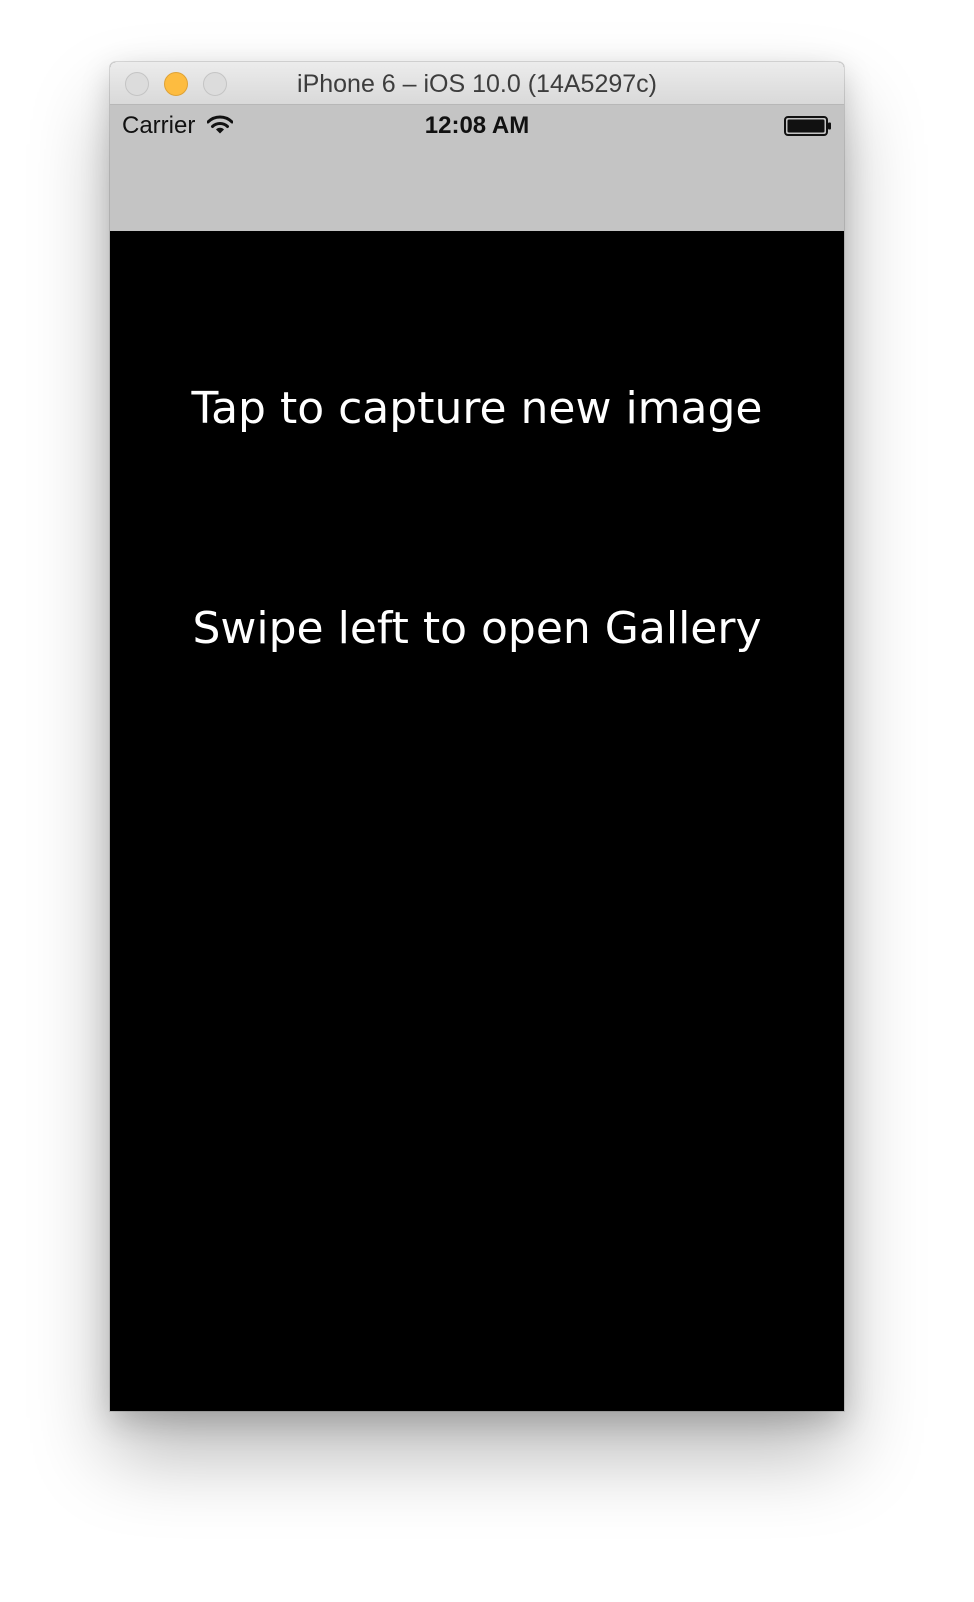 This screenshot has height=1602, width=974. What do you see at coordinates (477, 168) in the screenshot?
I see `ios-status-bar: Carrier 12:08 AM` at bounding box center [477, 168].